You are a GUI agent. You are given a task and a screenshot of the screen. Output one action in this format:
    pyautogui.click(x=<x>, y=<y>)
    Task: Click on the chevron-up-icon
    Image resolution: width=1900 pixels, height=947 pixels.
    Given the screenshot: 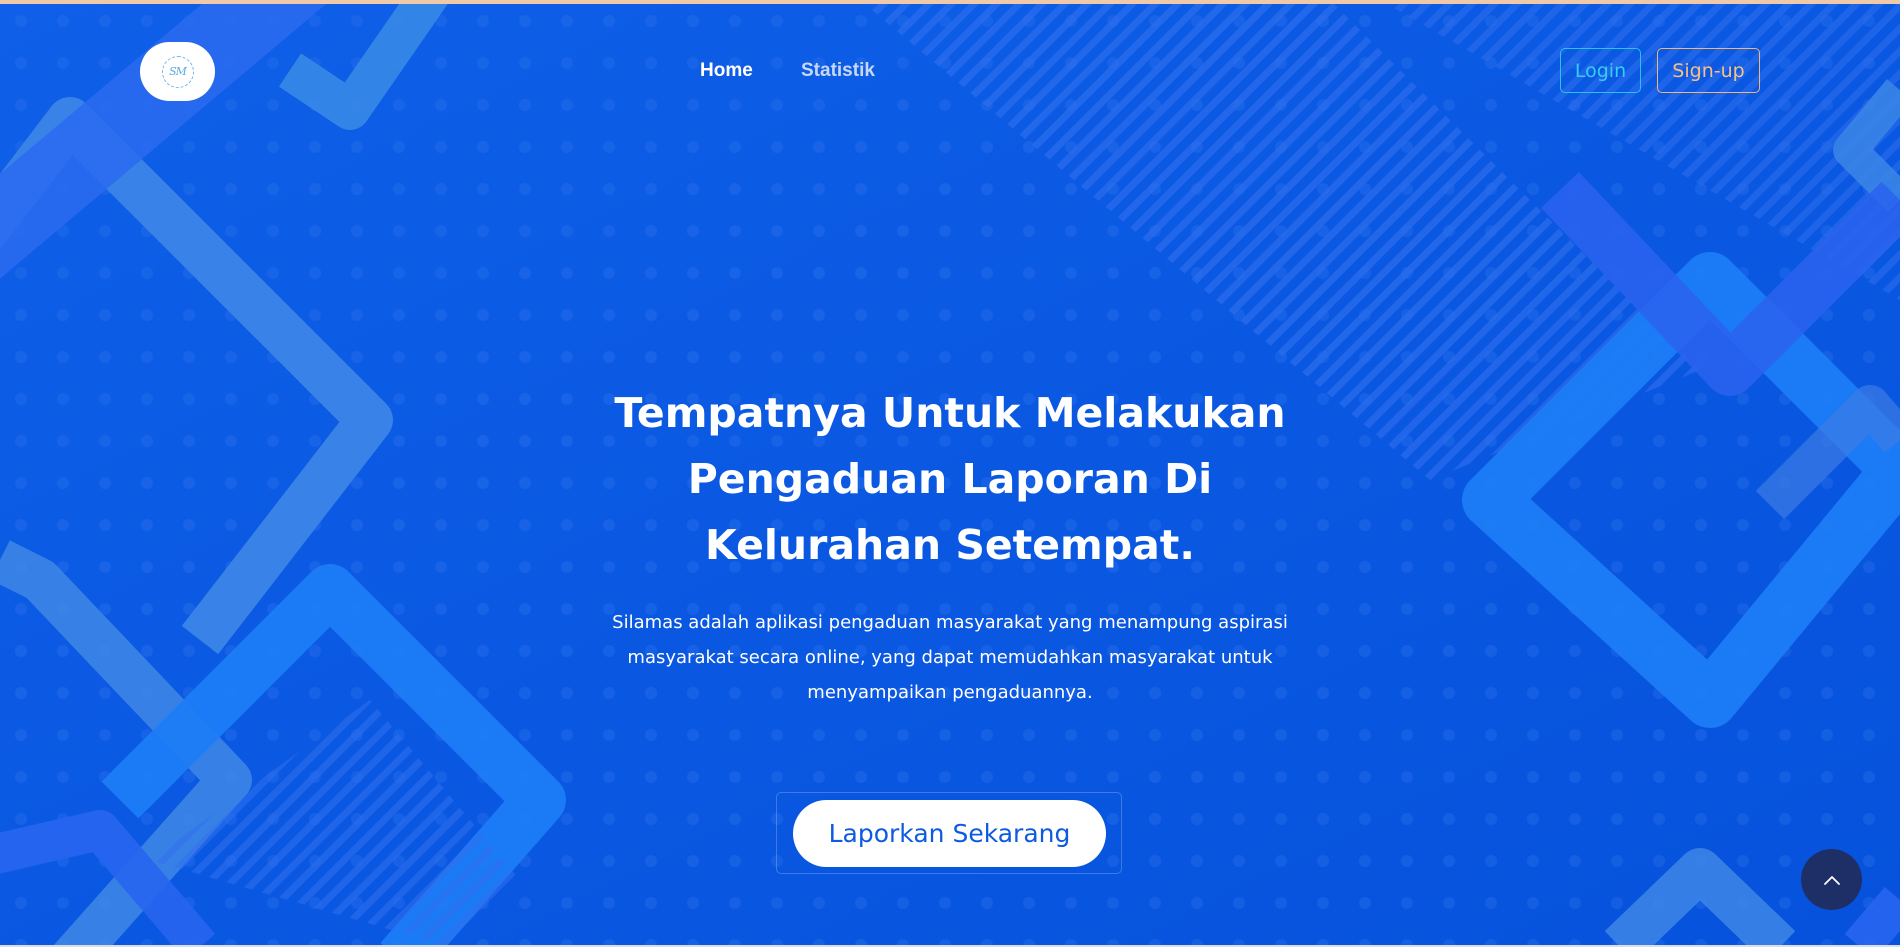 What is the action you would take?
    pyautogui.click(x=1831, y=880)
    